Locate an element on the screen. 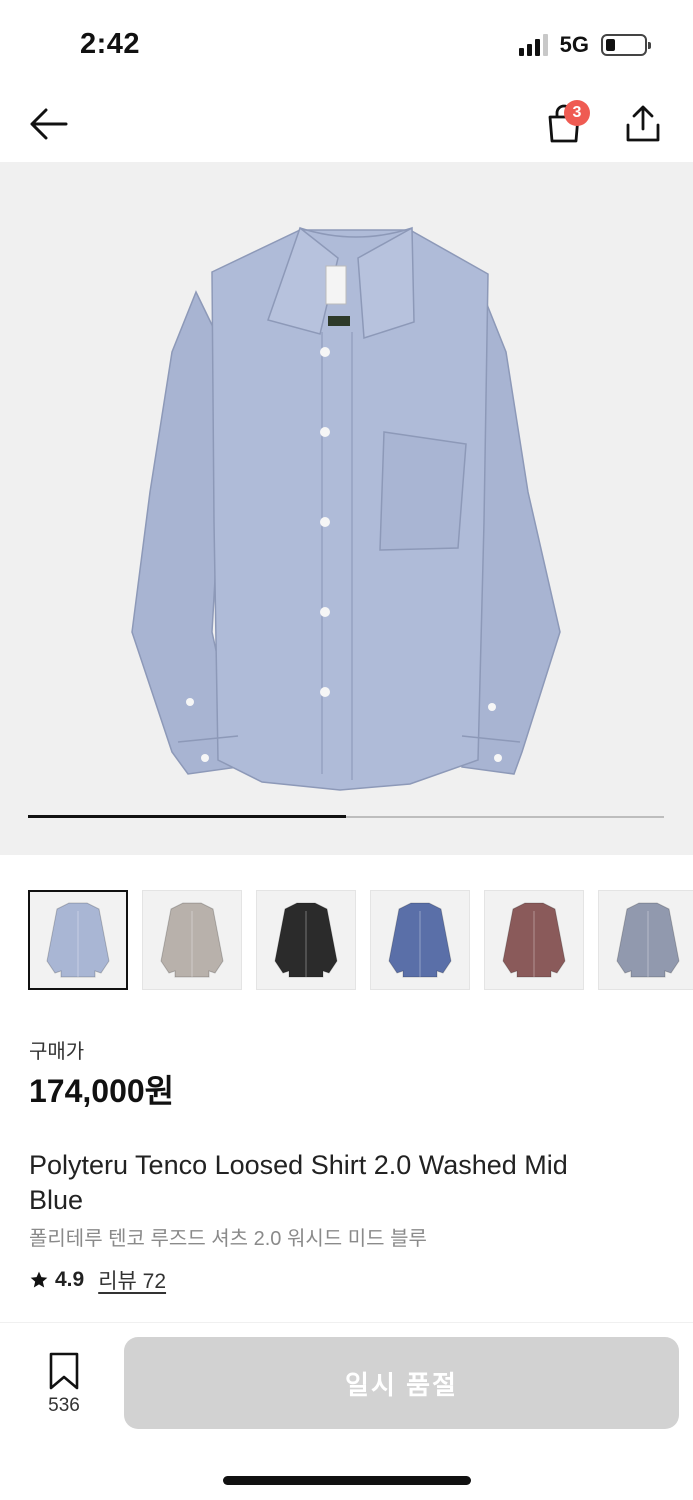  color-thumbnail-navy-blue is located at coordinates (420, 940).